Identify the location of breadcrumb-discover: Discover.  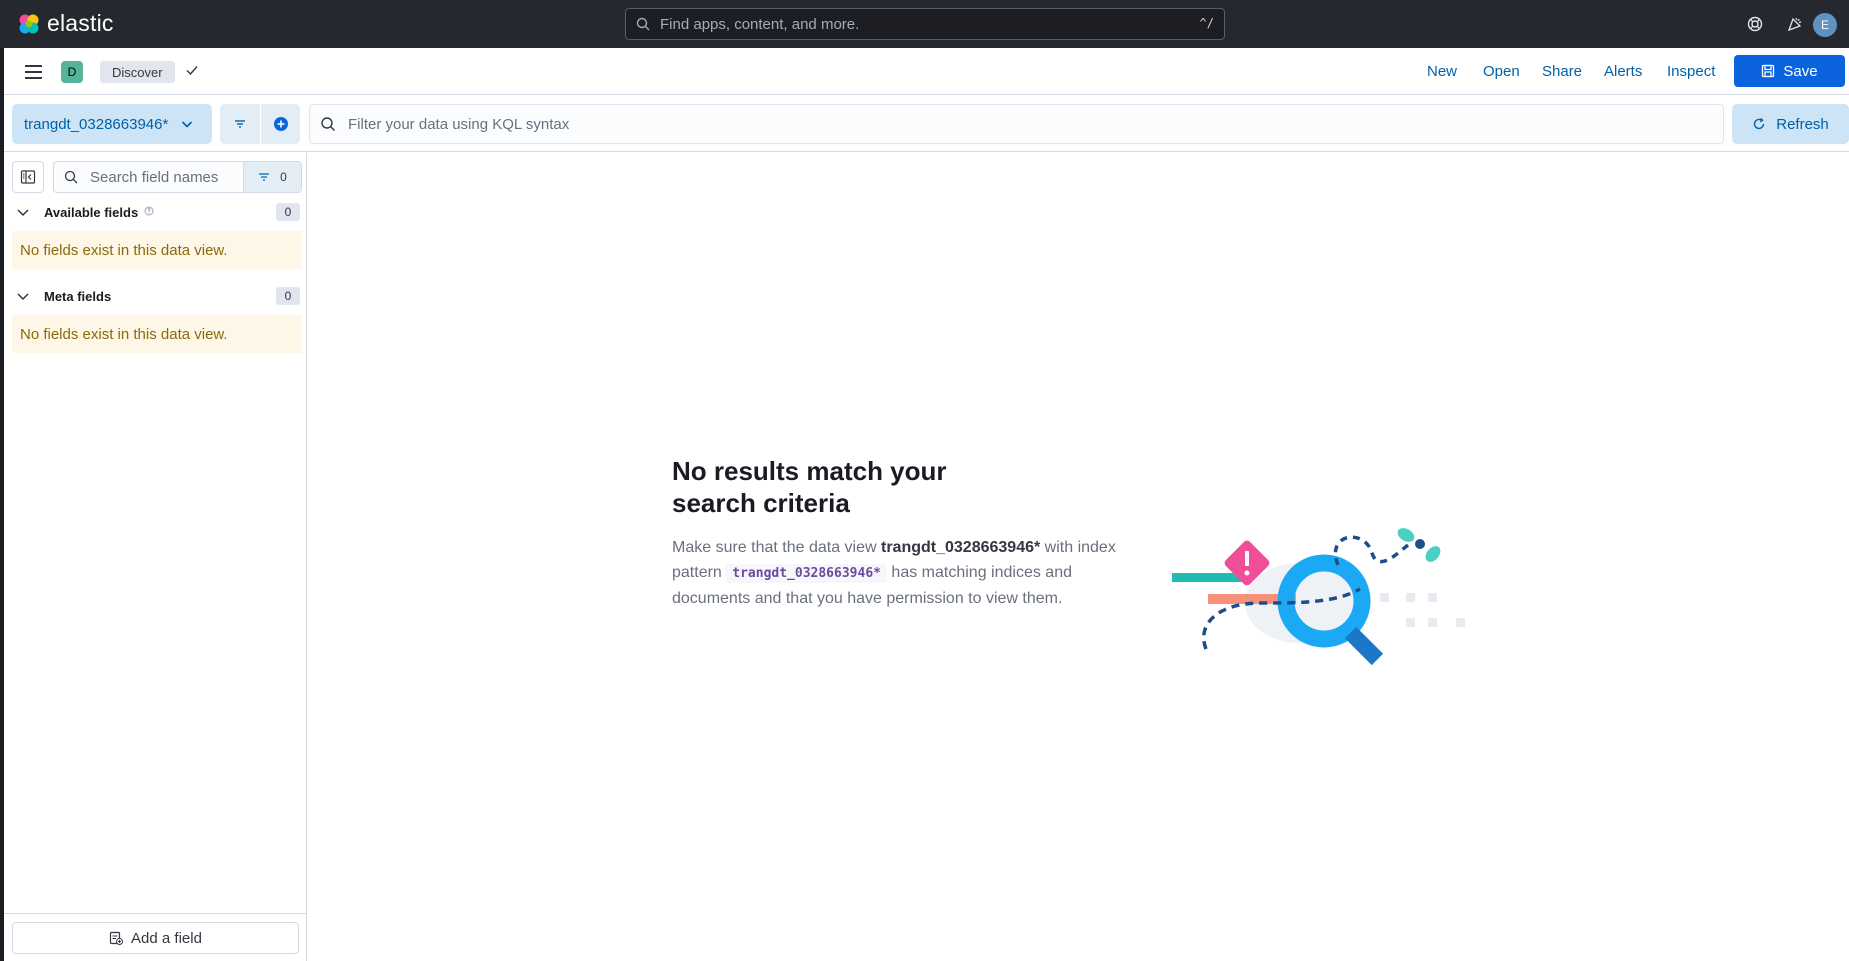
(137, 72).